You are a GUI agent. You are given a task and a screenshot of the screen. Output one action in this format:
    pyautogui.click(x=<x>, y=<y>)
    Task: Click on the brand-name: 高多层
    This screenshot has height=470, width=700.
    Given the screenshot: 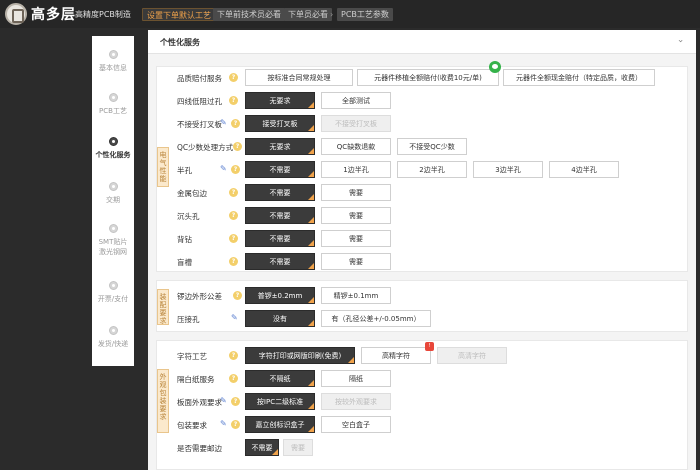 What is the action you would take?
    pyautogui.click(x=53, y=15)
    